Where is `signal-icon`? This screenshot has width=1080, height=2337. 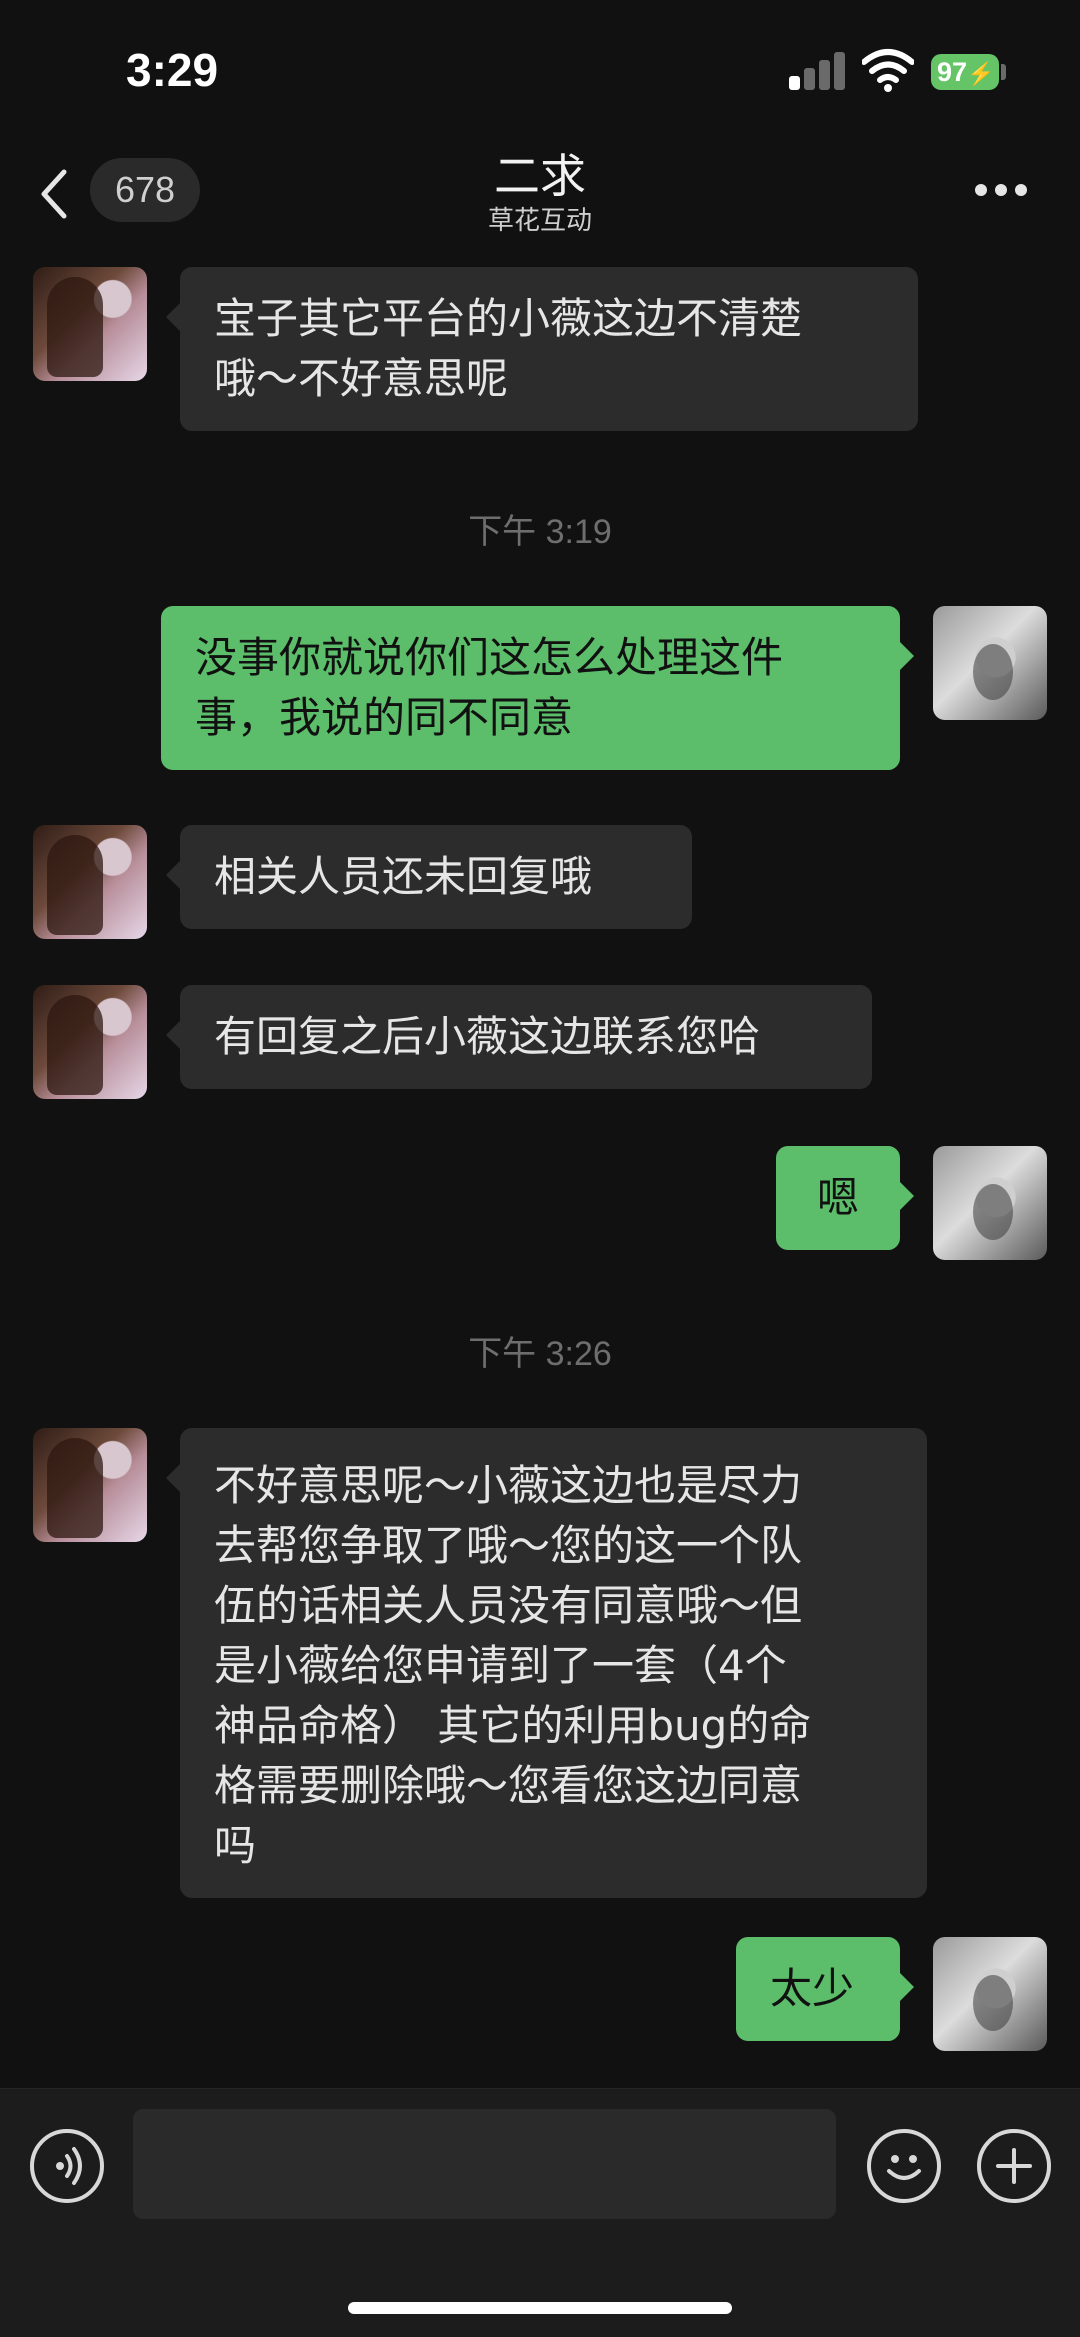
signal-icon is located at coordinates (817, 71).